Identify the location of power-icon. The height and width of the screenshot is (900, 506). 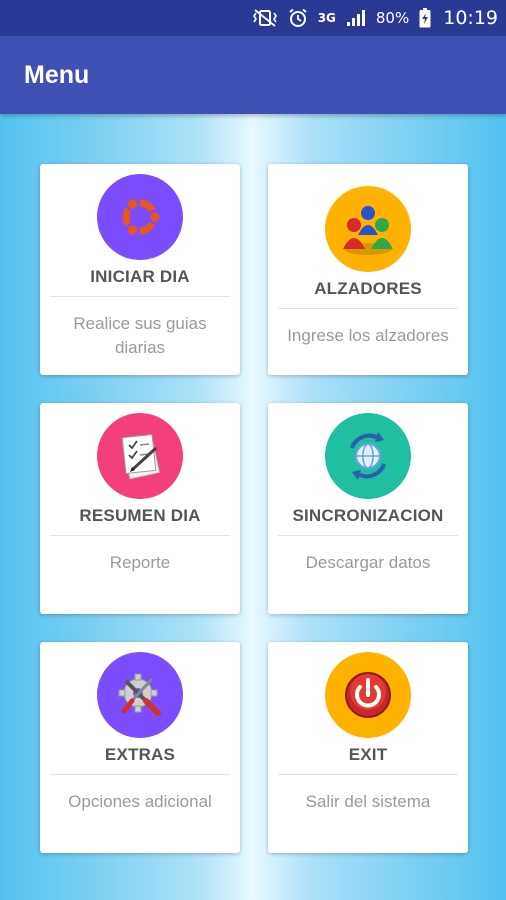
(368, 695).